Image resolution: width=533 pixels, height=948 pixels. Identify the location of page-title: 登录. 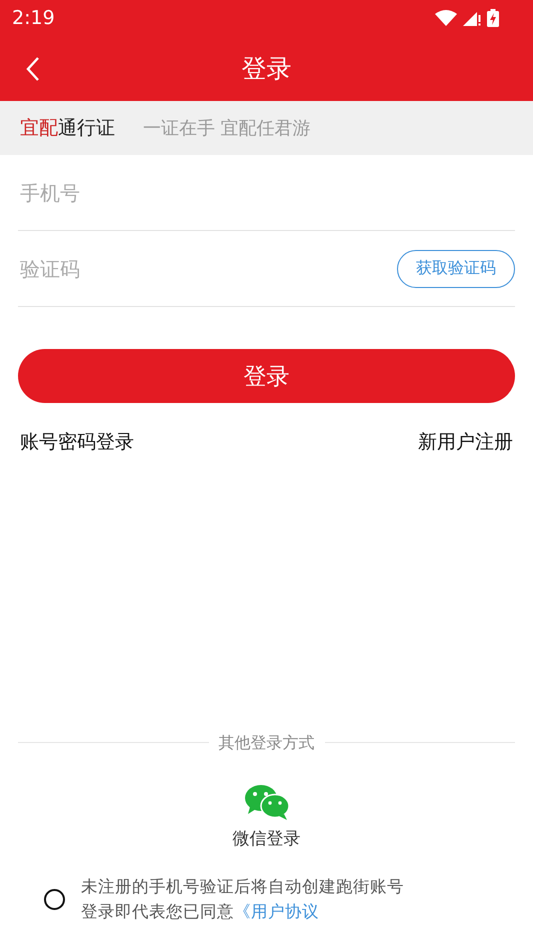
(267, 69).